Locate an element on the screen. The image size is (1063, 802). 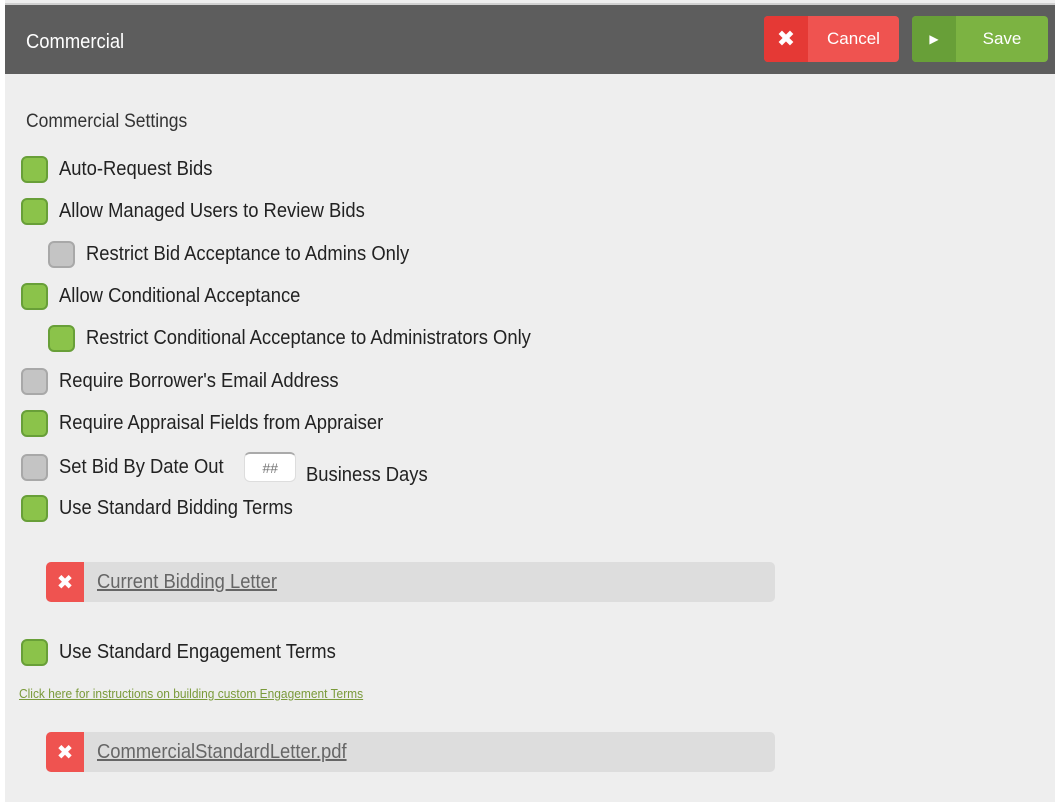
option-label: Use Standard Bidding Terms is located at coordinates (176, 507).